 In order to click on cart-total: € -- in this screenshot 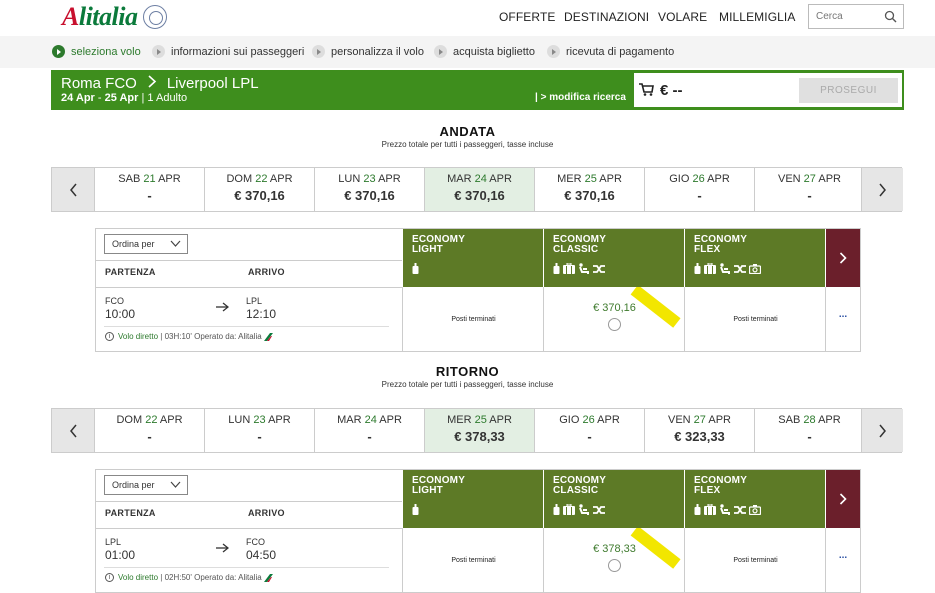, I will do `click(671, 90)`.